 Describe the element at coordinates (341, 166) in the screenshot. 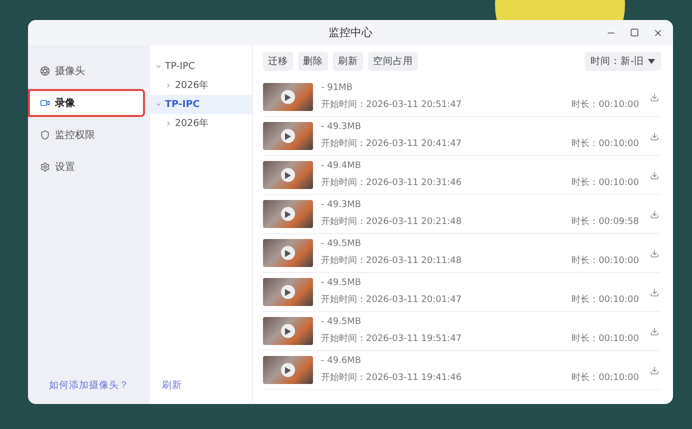

I see `file-size: - 49.4MB` at that location.